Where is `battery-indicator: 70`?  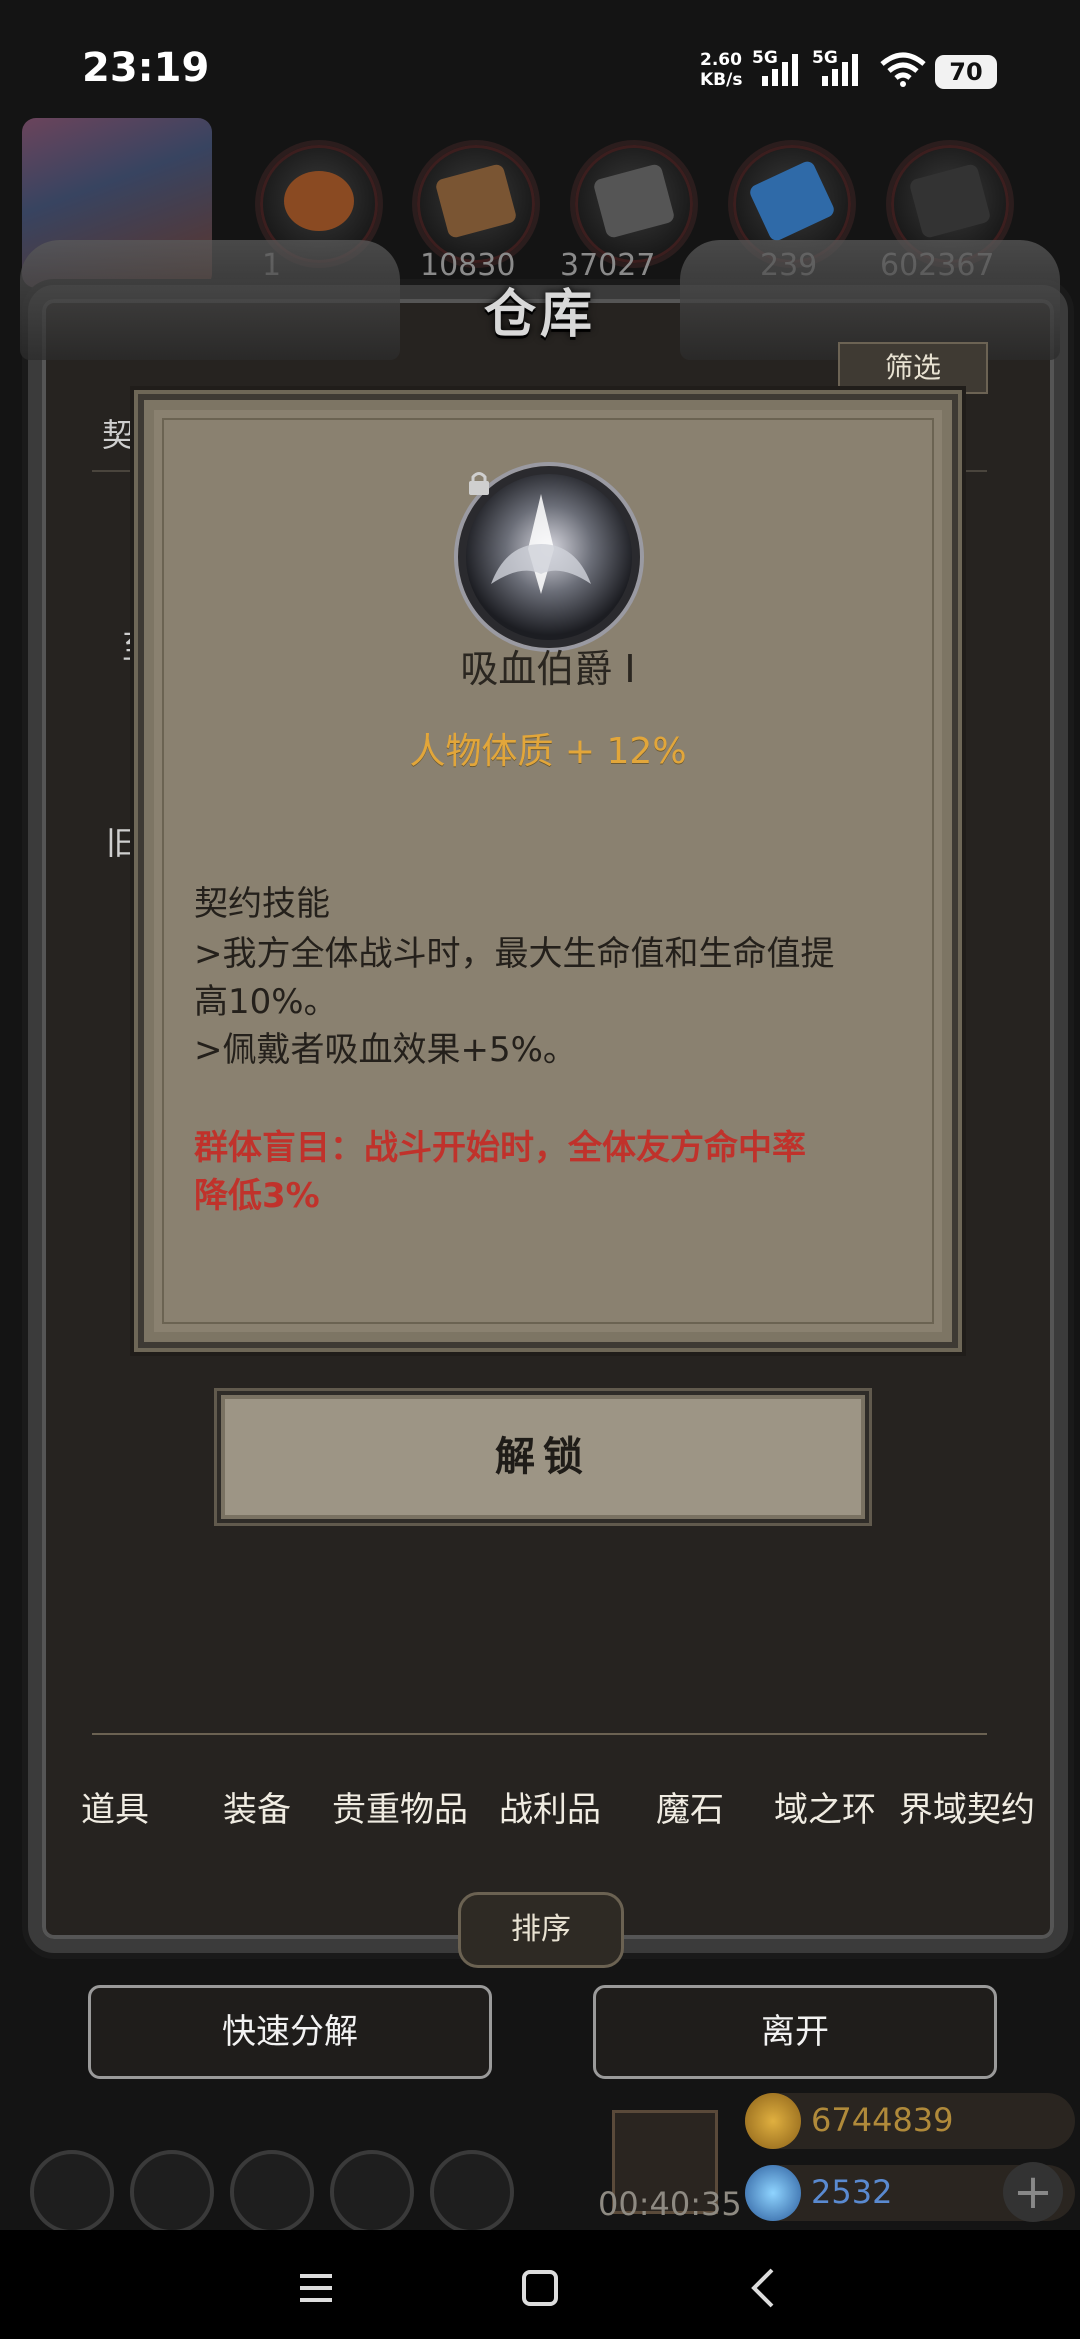
battery-indicator: 70 is located at coordinates (966, 72).